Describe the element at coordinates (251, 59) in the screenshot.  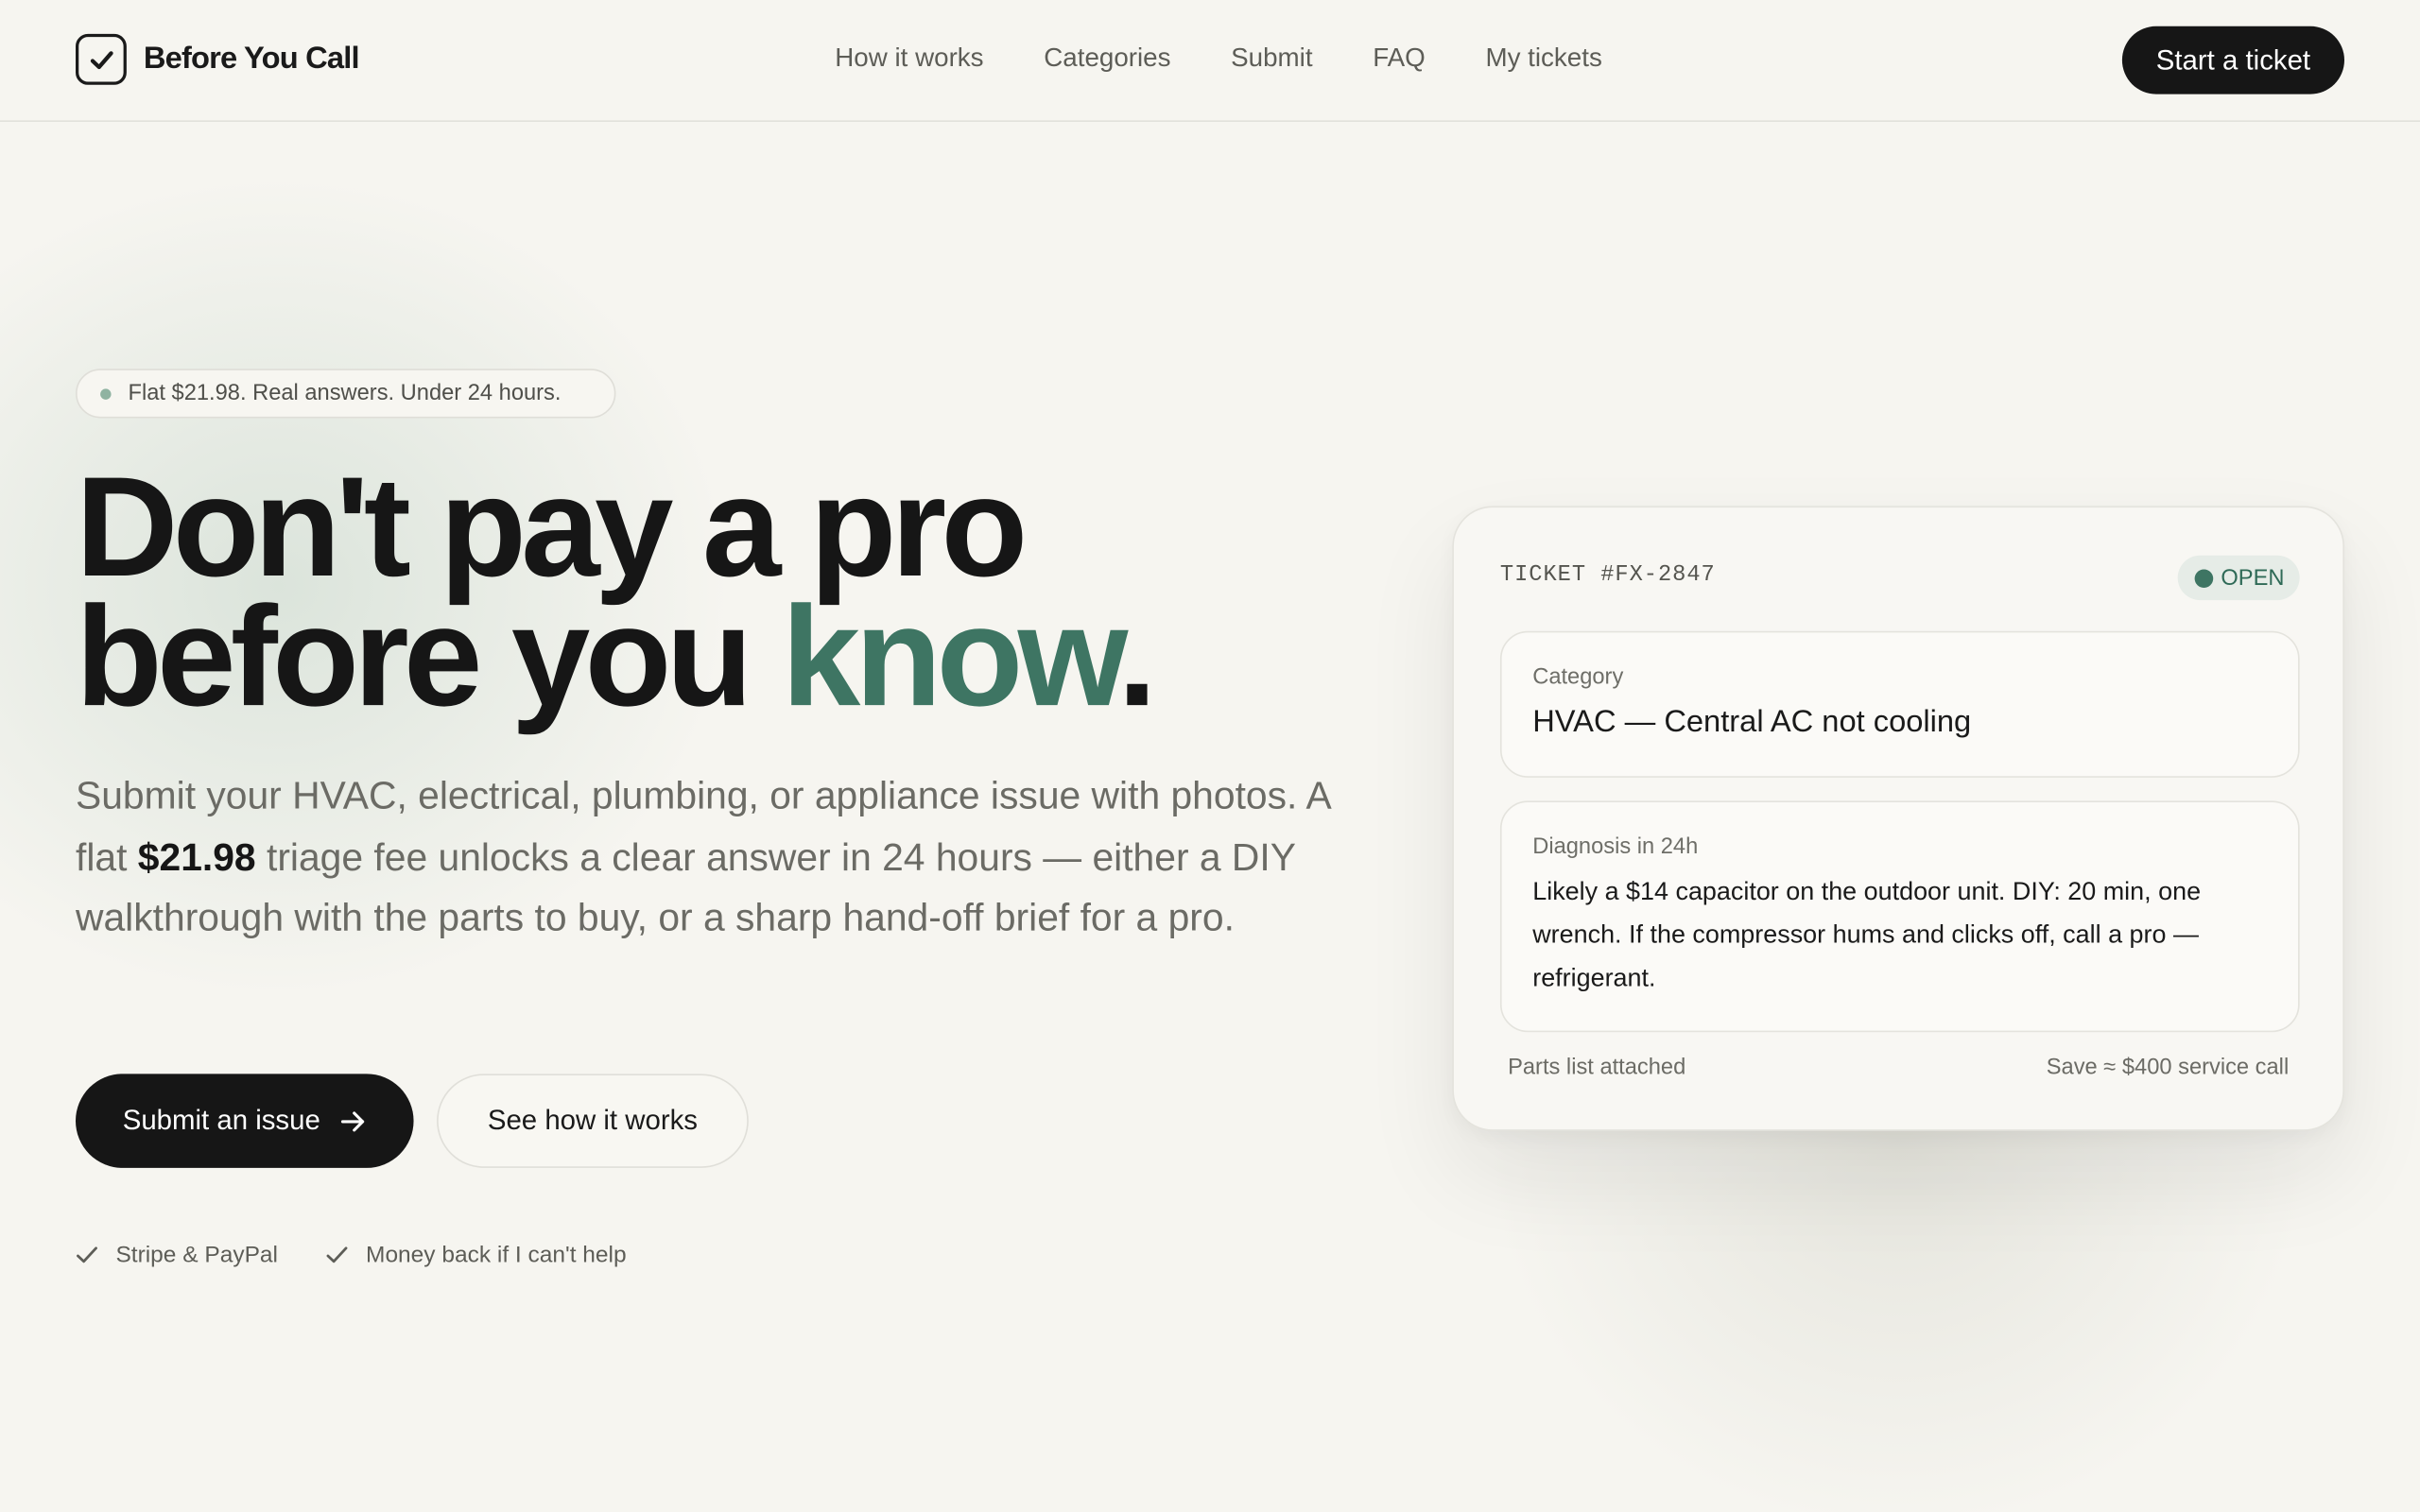
I see `brand-name: Before You Call` at that location.